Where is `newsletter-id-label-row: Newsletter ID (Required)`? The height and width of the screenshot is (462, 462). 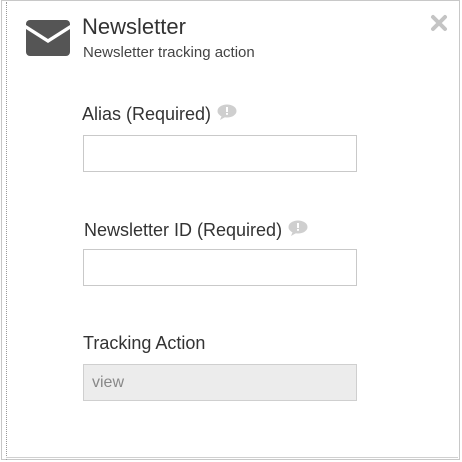 newsletter-id-label-row: Newsletter ID (Required) is located at coordinates (196, 230).